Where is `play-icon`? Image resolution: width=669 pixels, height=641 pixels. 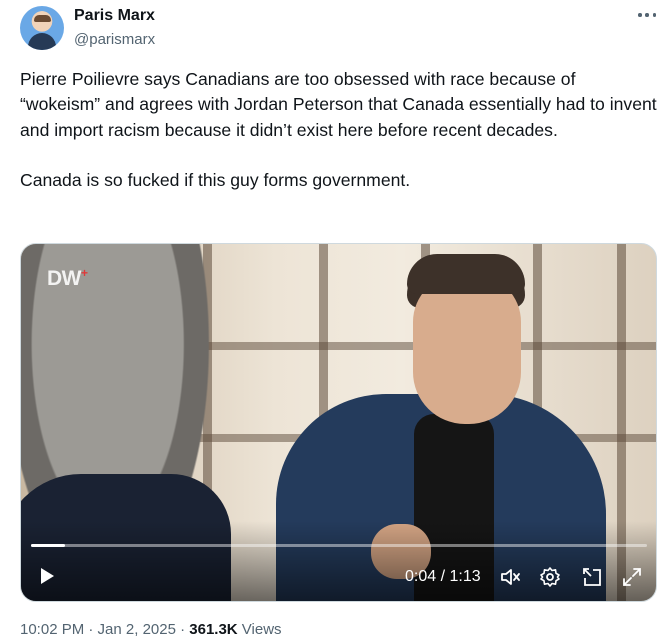
play-icon is located at coordinates (47, 576).